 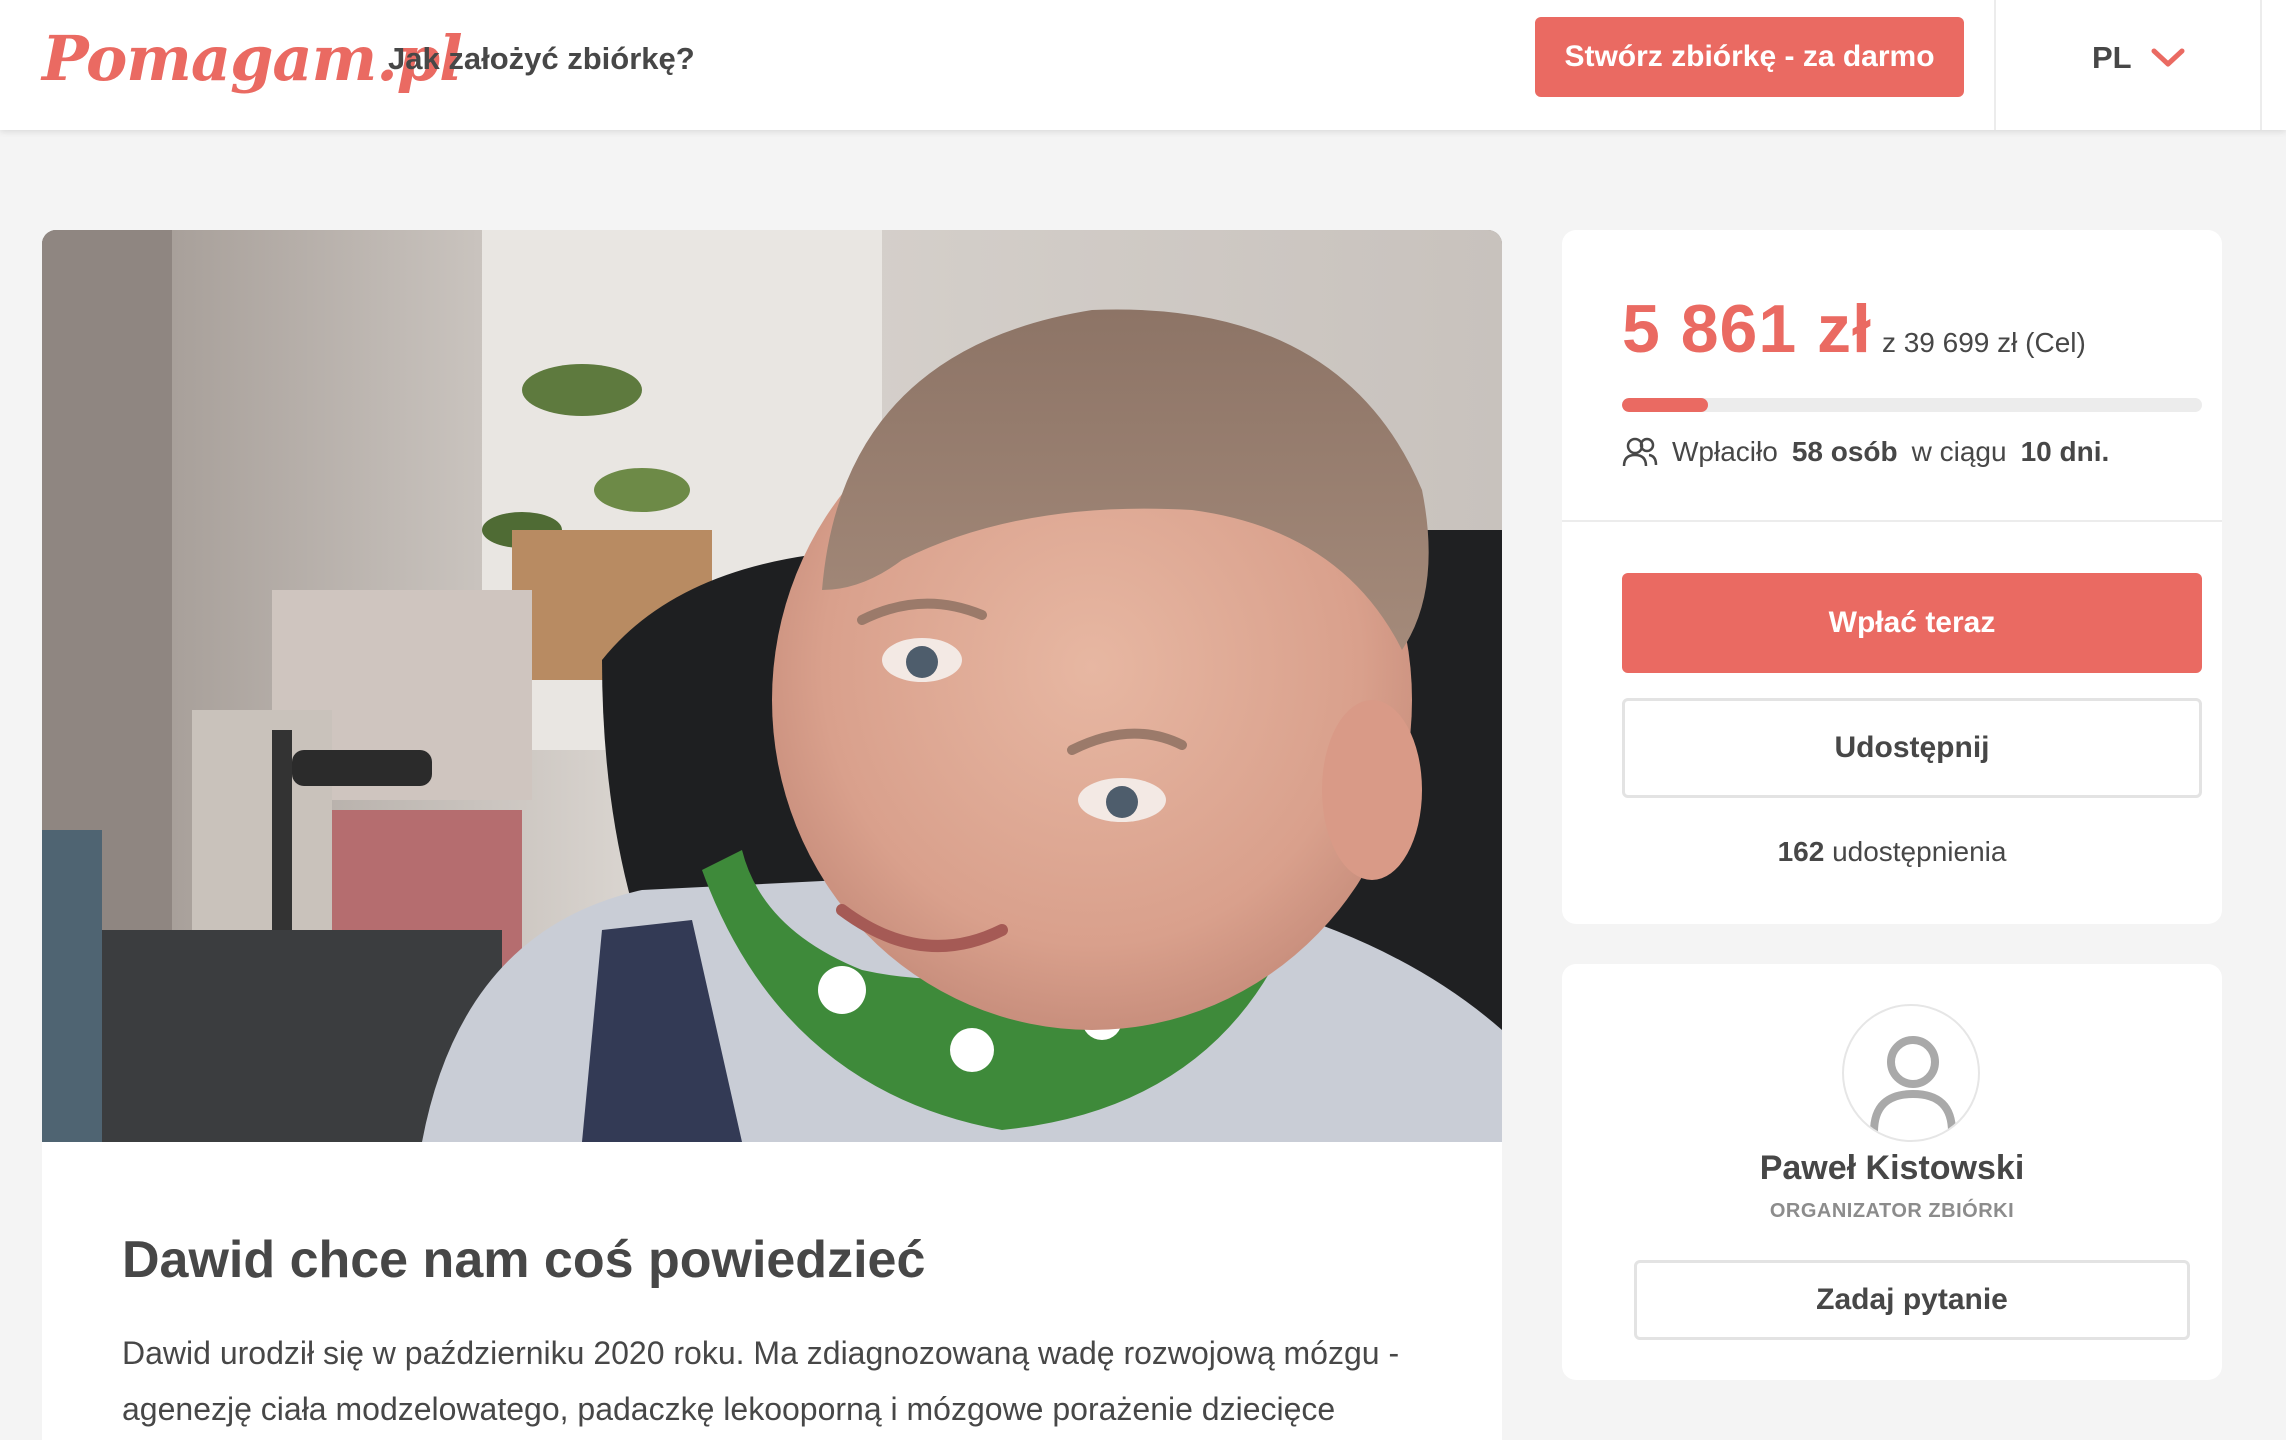 What do you see at coordinates (541, 59) in the screenshot?
I see `how-to-create-fundraiser-link: Jak założyć zbiórkę?` at bounding box center [541, 59].